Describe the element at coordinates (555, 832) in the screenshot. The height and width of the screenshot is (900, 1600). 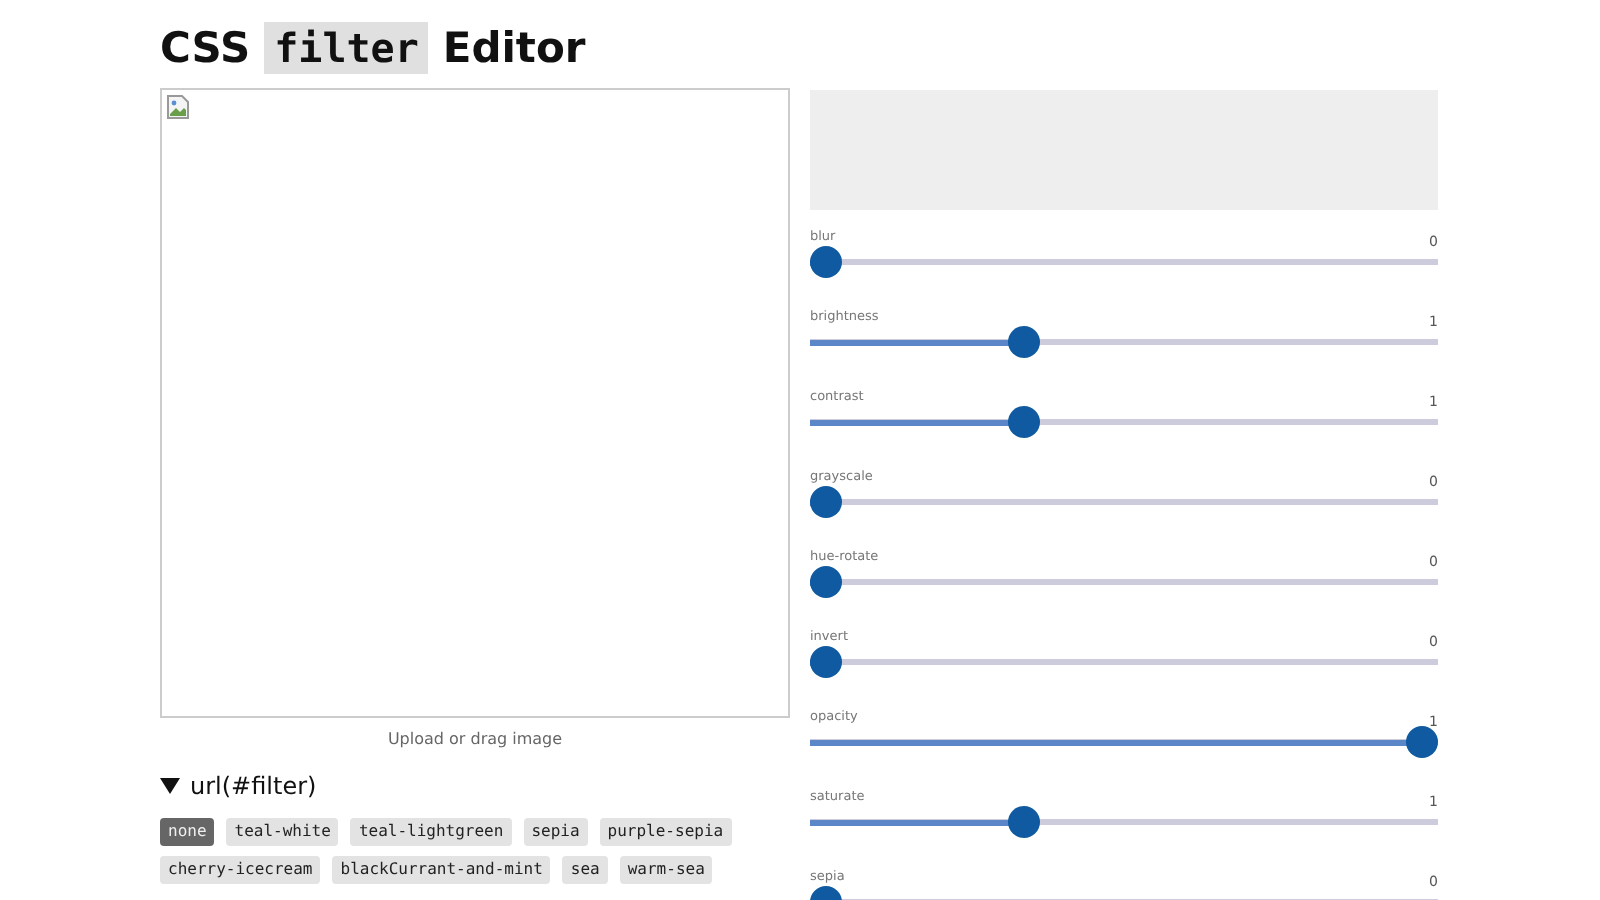
I see `preset-chip: sepia` at that location.